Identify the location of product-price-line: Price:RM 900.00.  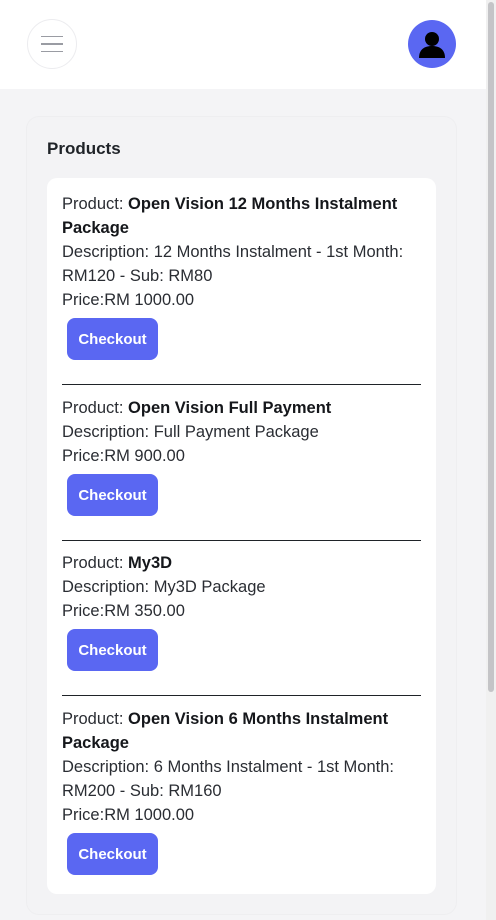
(123, 456).